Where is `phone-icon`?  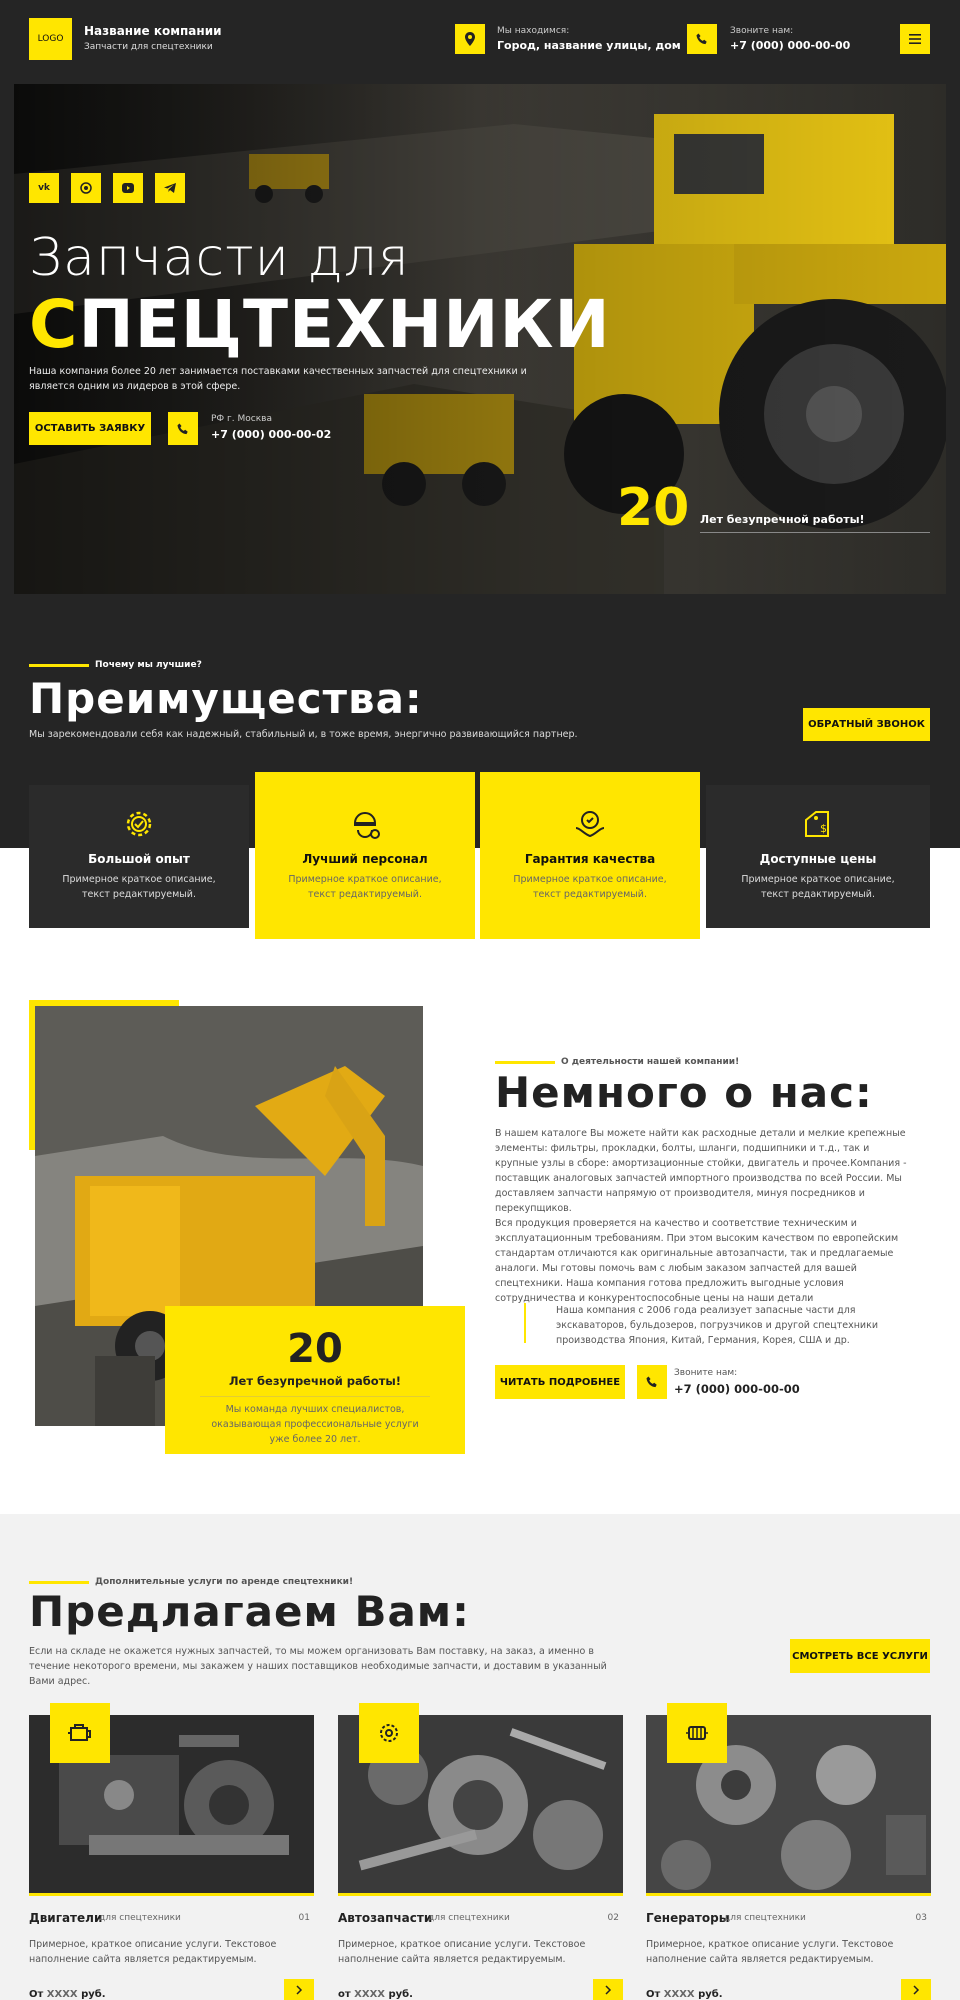
phone-icon is located at coordinates (702, 39).